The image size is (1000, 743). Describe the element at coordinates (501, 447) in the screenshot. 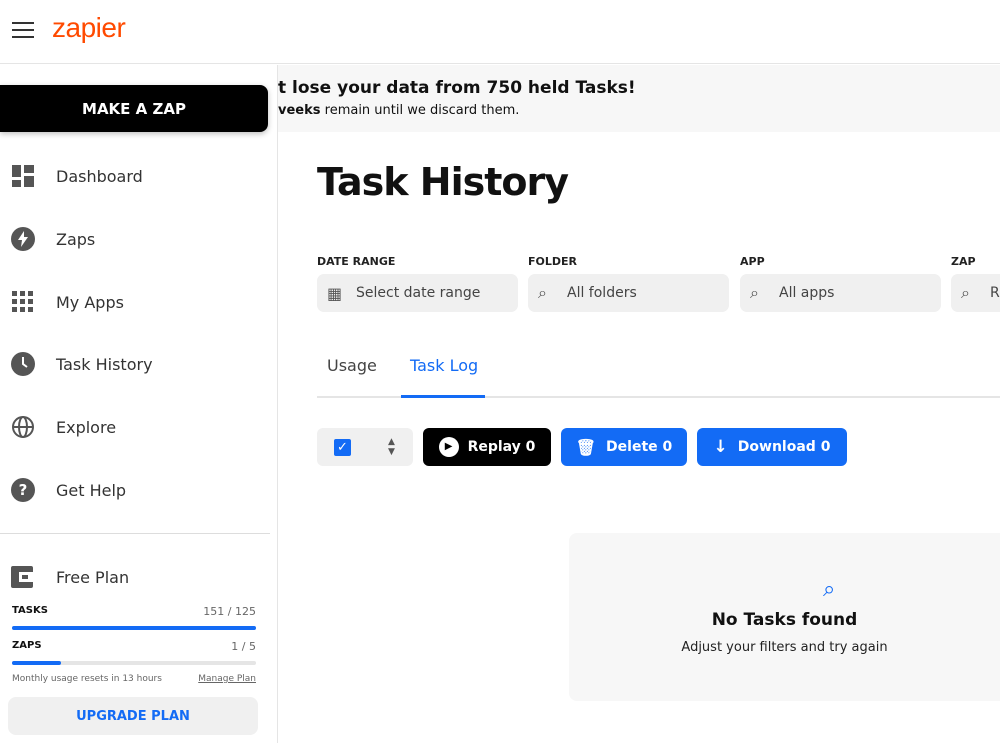

I see `replay-label: Replay 0` at that location.